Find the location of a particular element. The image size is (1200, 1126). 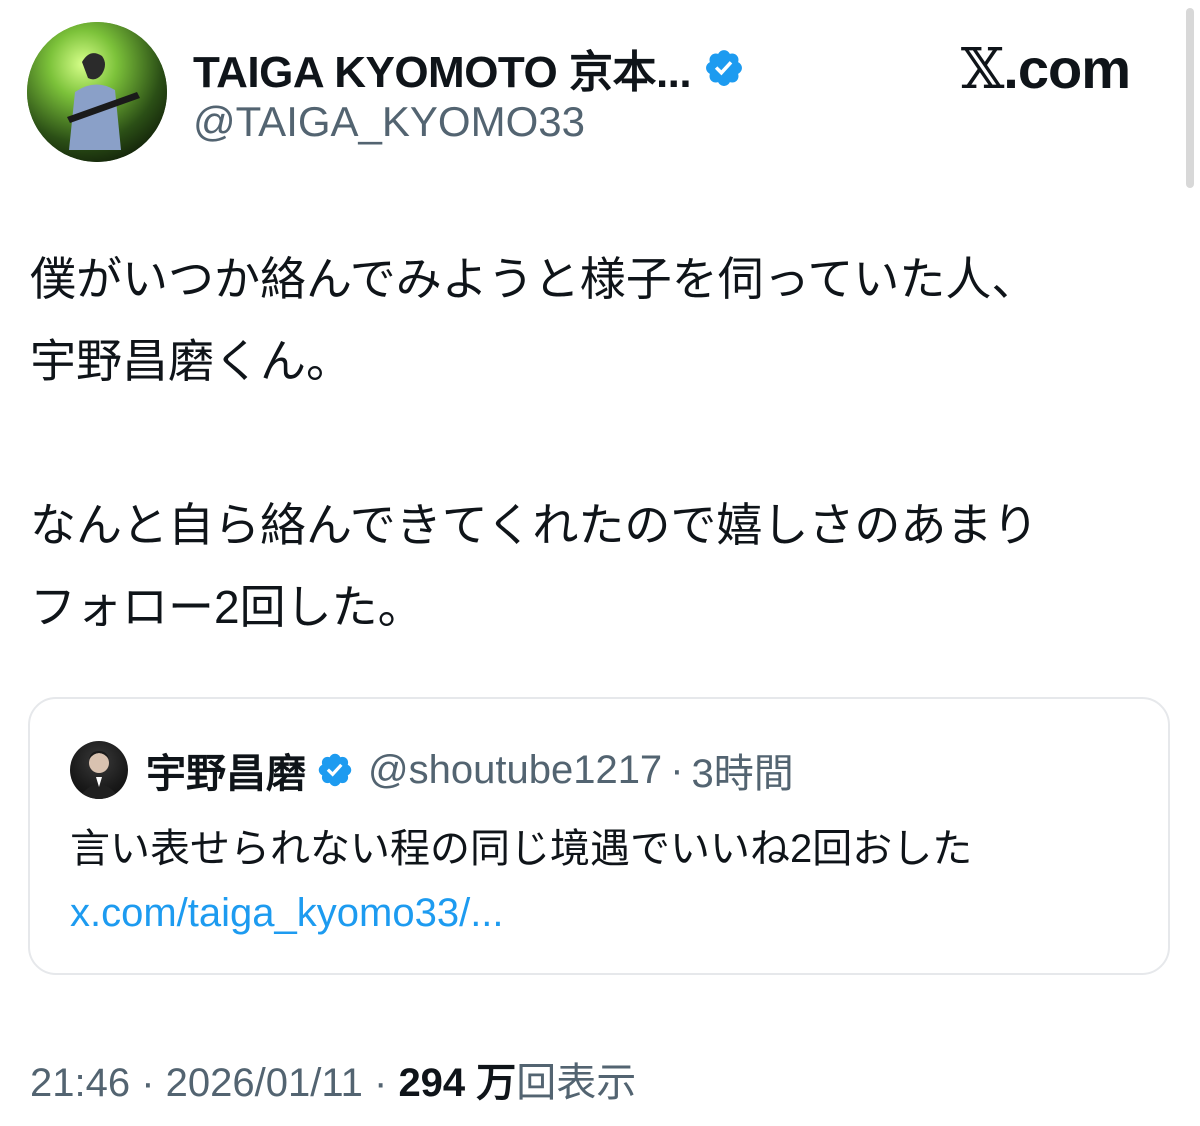

author-avatar is located at coordinates (97, 92).